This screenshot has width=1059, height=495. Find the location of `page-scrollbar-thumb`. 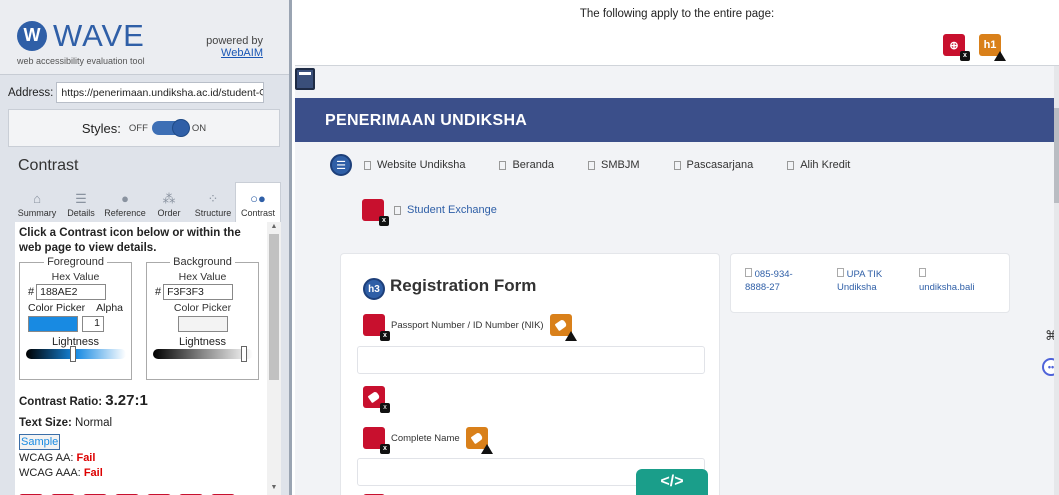

page-scrollbar-thumb is located at coordinates (1056, 155).